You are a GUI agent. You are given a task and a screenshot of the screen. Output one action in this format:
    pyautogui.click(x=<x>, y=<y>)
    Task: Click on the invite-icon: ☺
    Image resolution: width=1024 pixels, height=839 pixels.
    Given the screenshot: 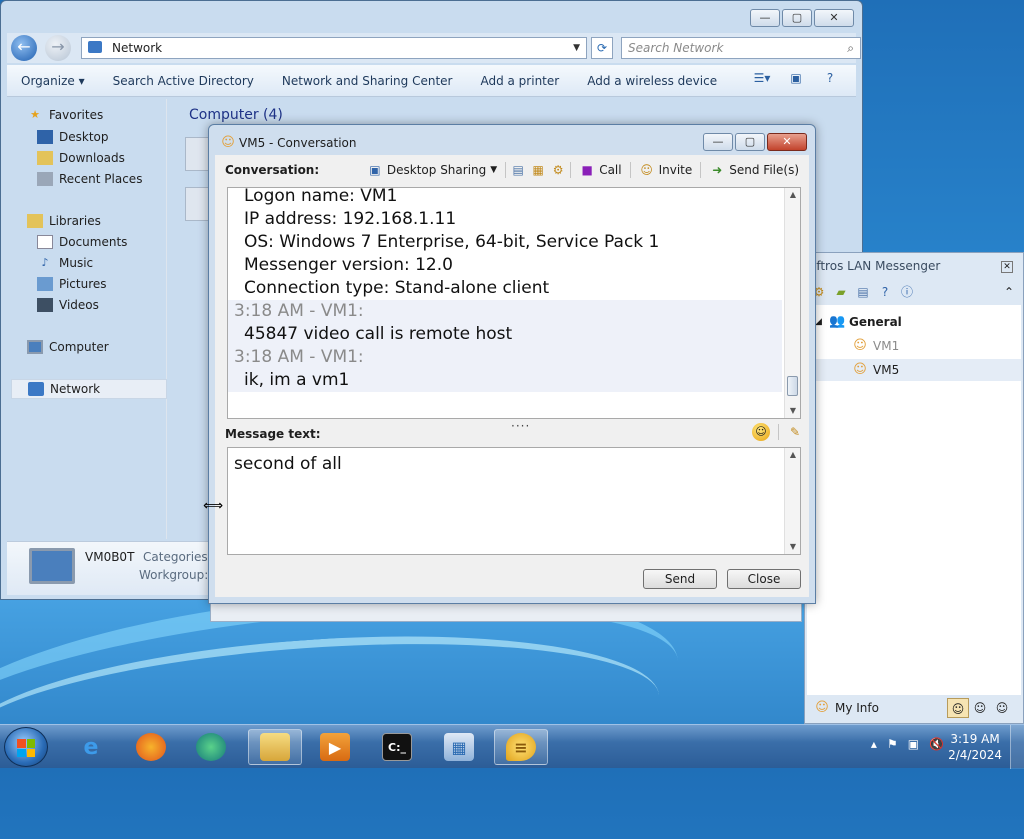 What is the action you would take?
    pyautogui.click(x=646, y=170)
    